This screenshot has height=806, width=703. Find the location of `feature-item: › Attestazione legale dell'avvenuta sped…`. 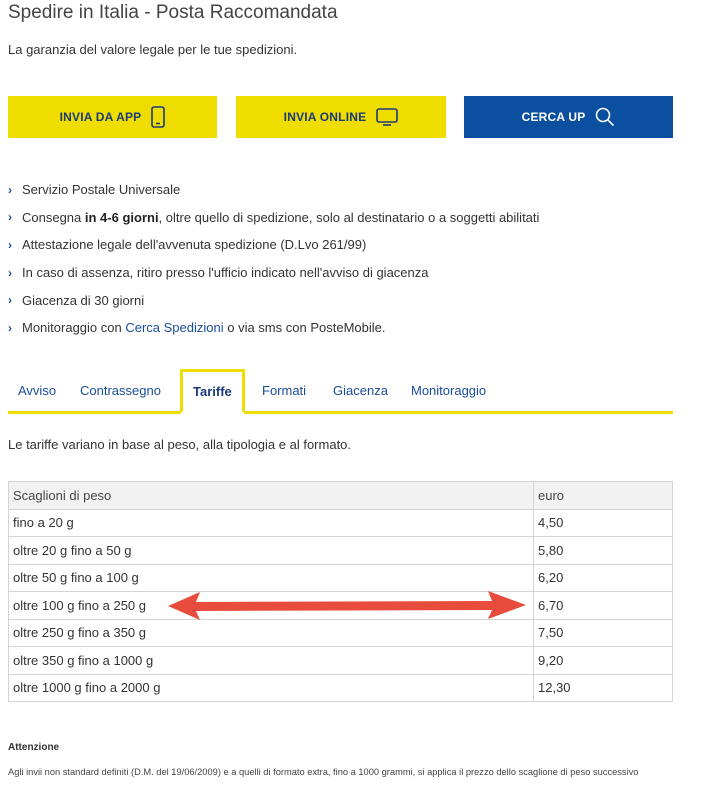

feature-item: › Attestazione legale dell'avvenuta sped… is located at coordinates (273, 245).